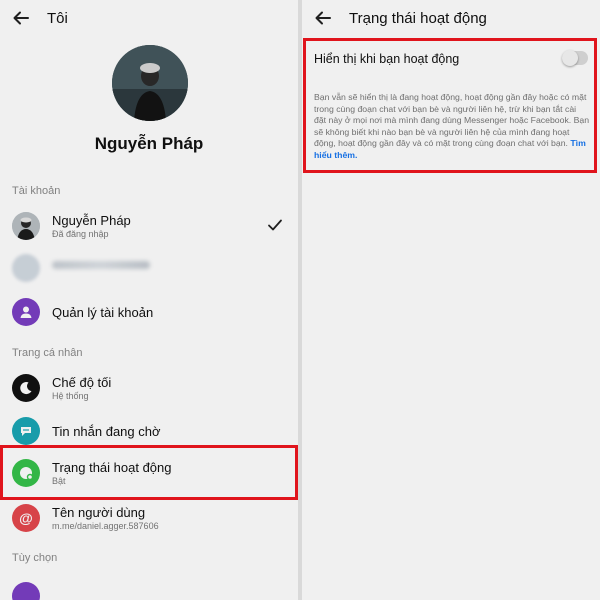 The image size is (600, 600). I want to click on dark-mode-label: Chế độ tối, so click(82, 382).